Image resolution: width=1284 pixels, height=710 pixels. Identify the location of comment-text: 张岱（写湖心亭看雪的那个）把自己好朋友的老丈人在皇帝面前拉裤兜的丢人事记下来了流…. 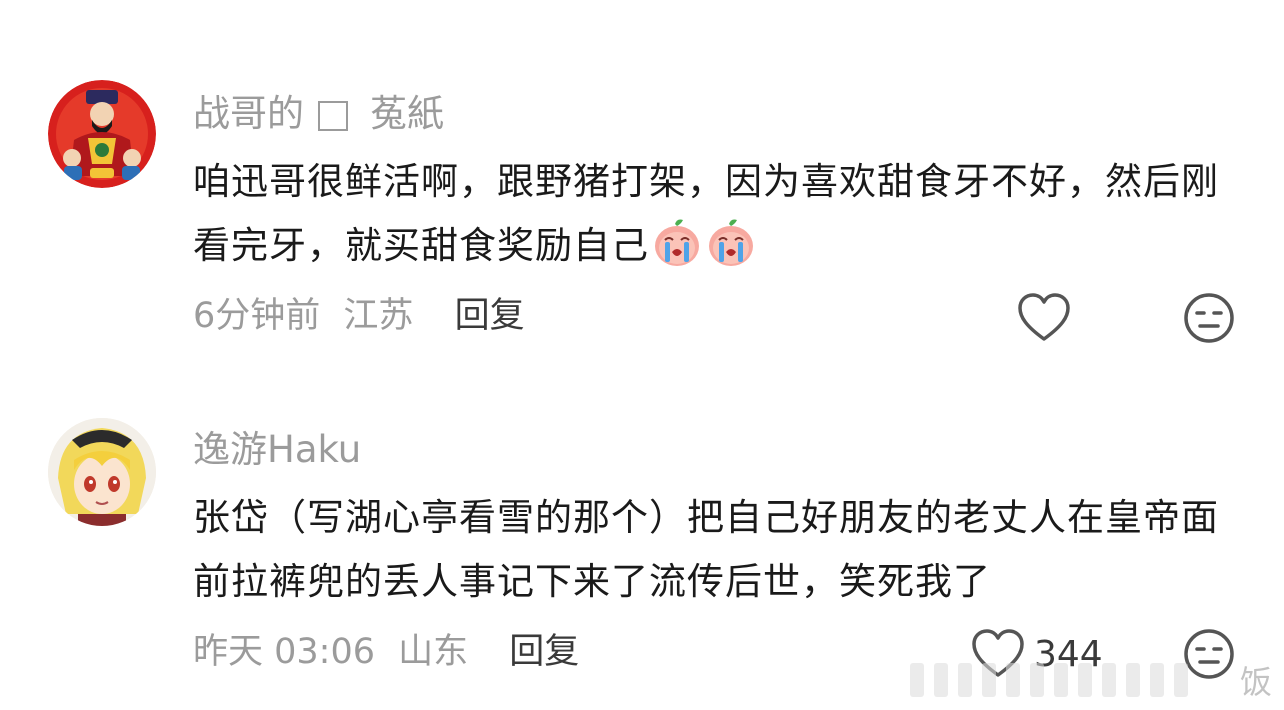
(718, 550).